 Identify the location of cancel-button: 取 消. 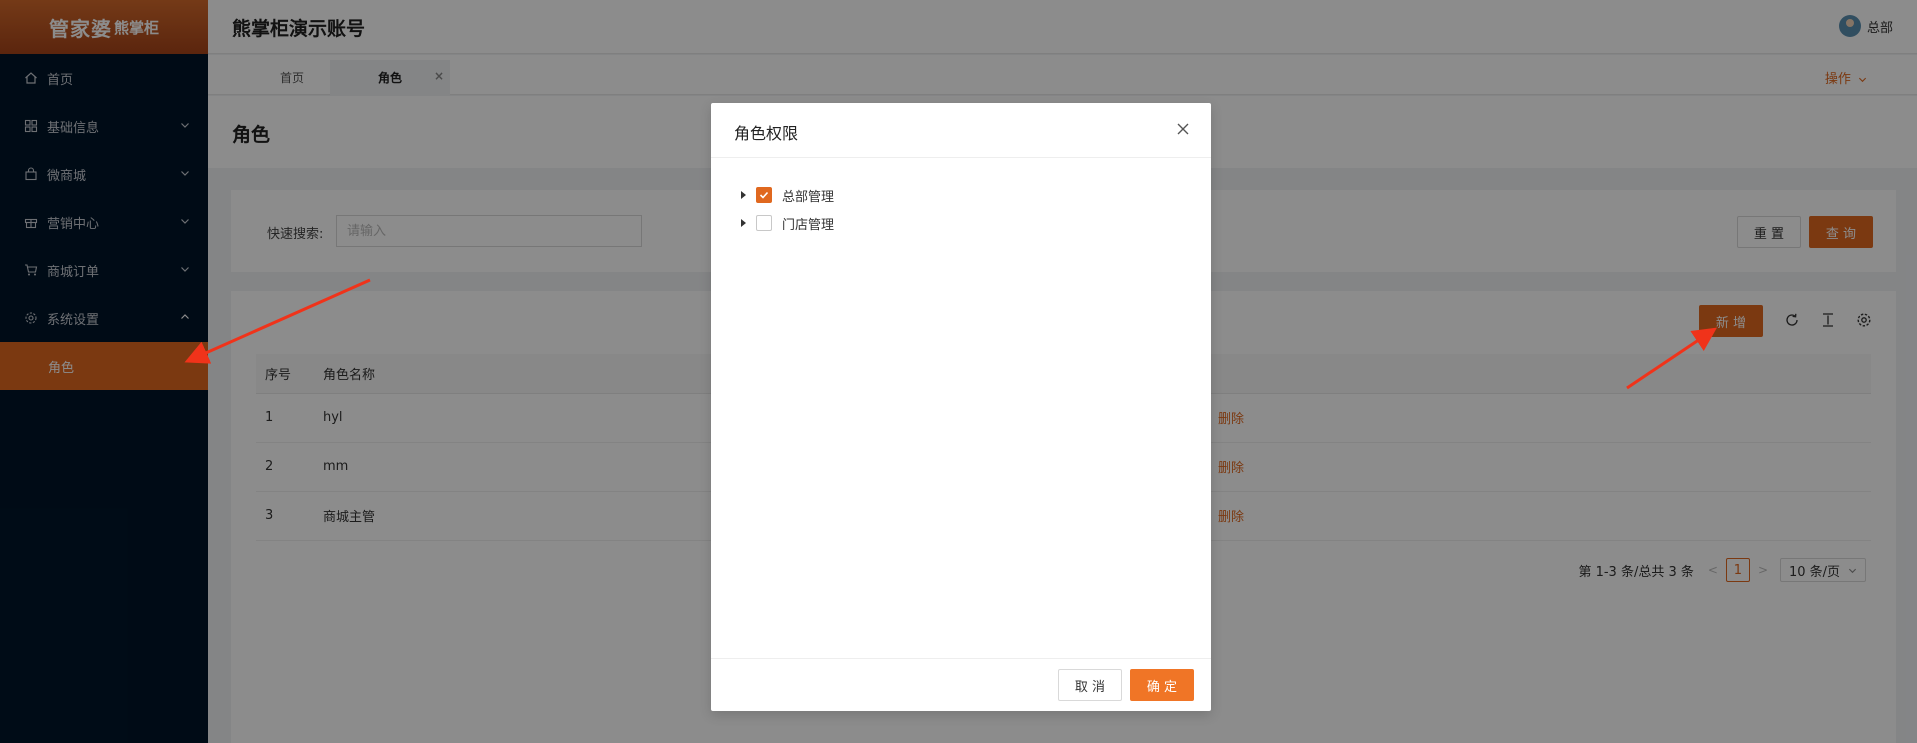
(1090, 685).